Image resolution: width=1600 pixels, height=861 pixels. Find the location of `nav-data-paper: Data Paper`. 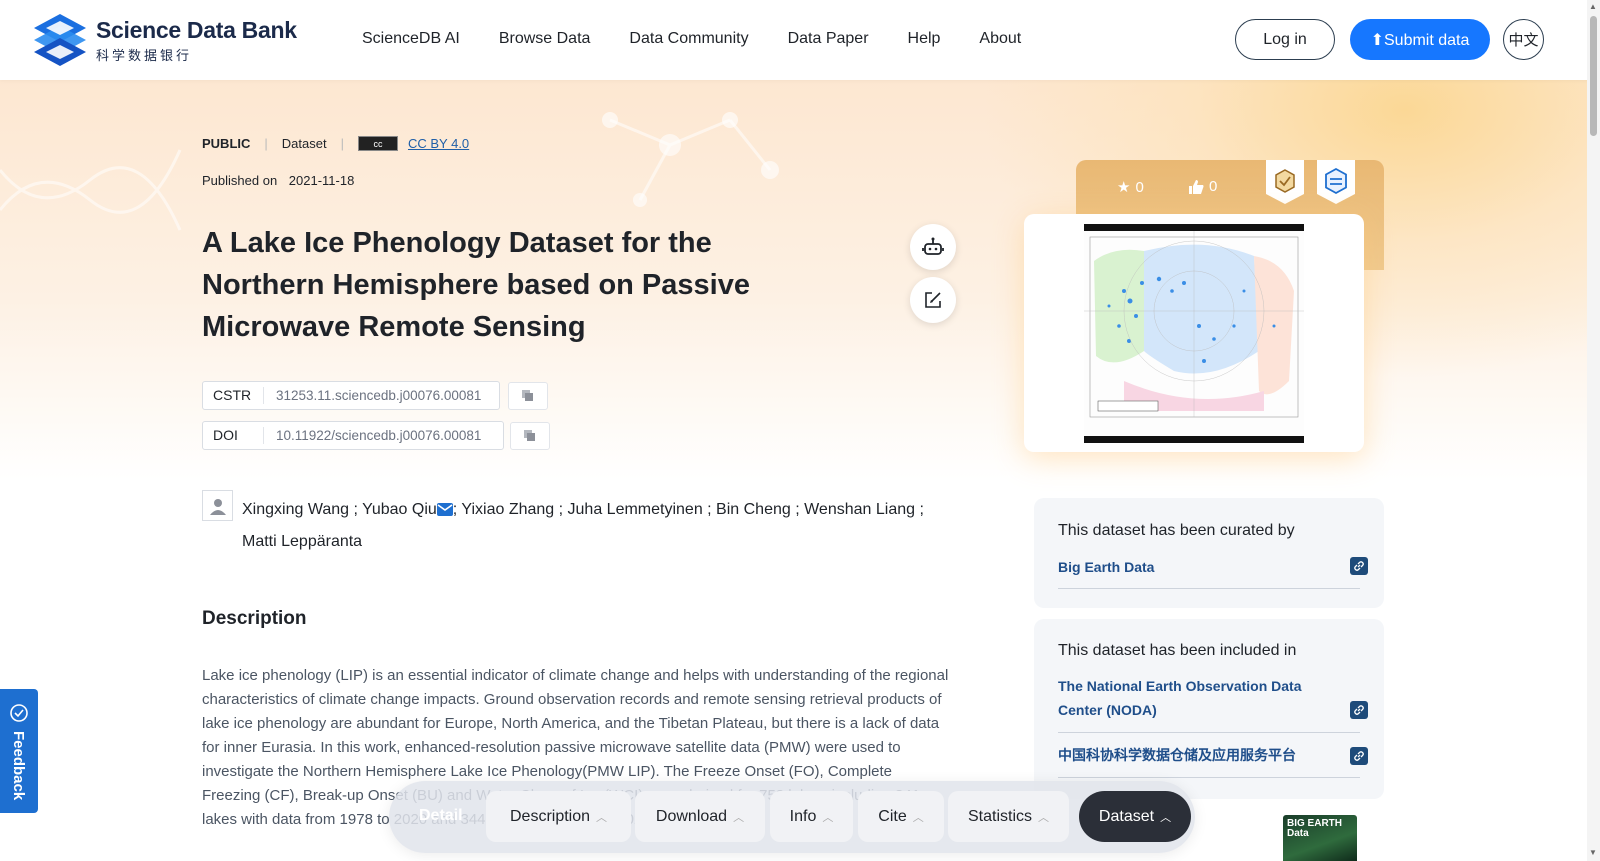

nav-data-paper: Data Paper is located at coordinates (828, 39).